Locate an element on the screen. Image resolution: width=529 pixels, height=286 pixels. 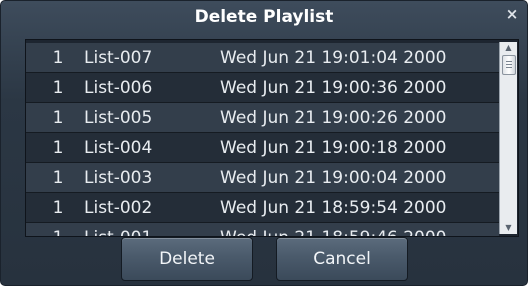
delete-button: Delete is located at coordinates (187, 259).